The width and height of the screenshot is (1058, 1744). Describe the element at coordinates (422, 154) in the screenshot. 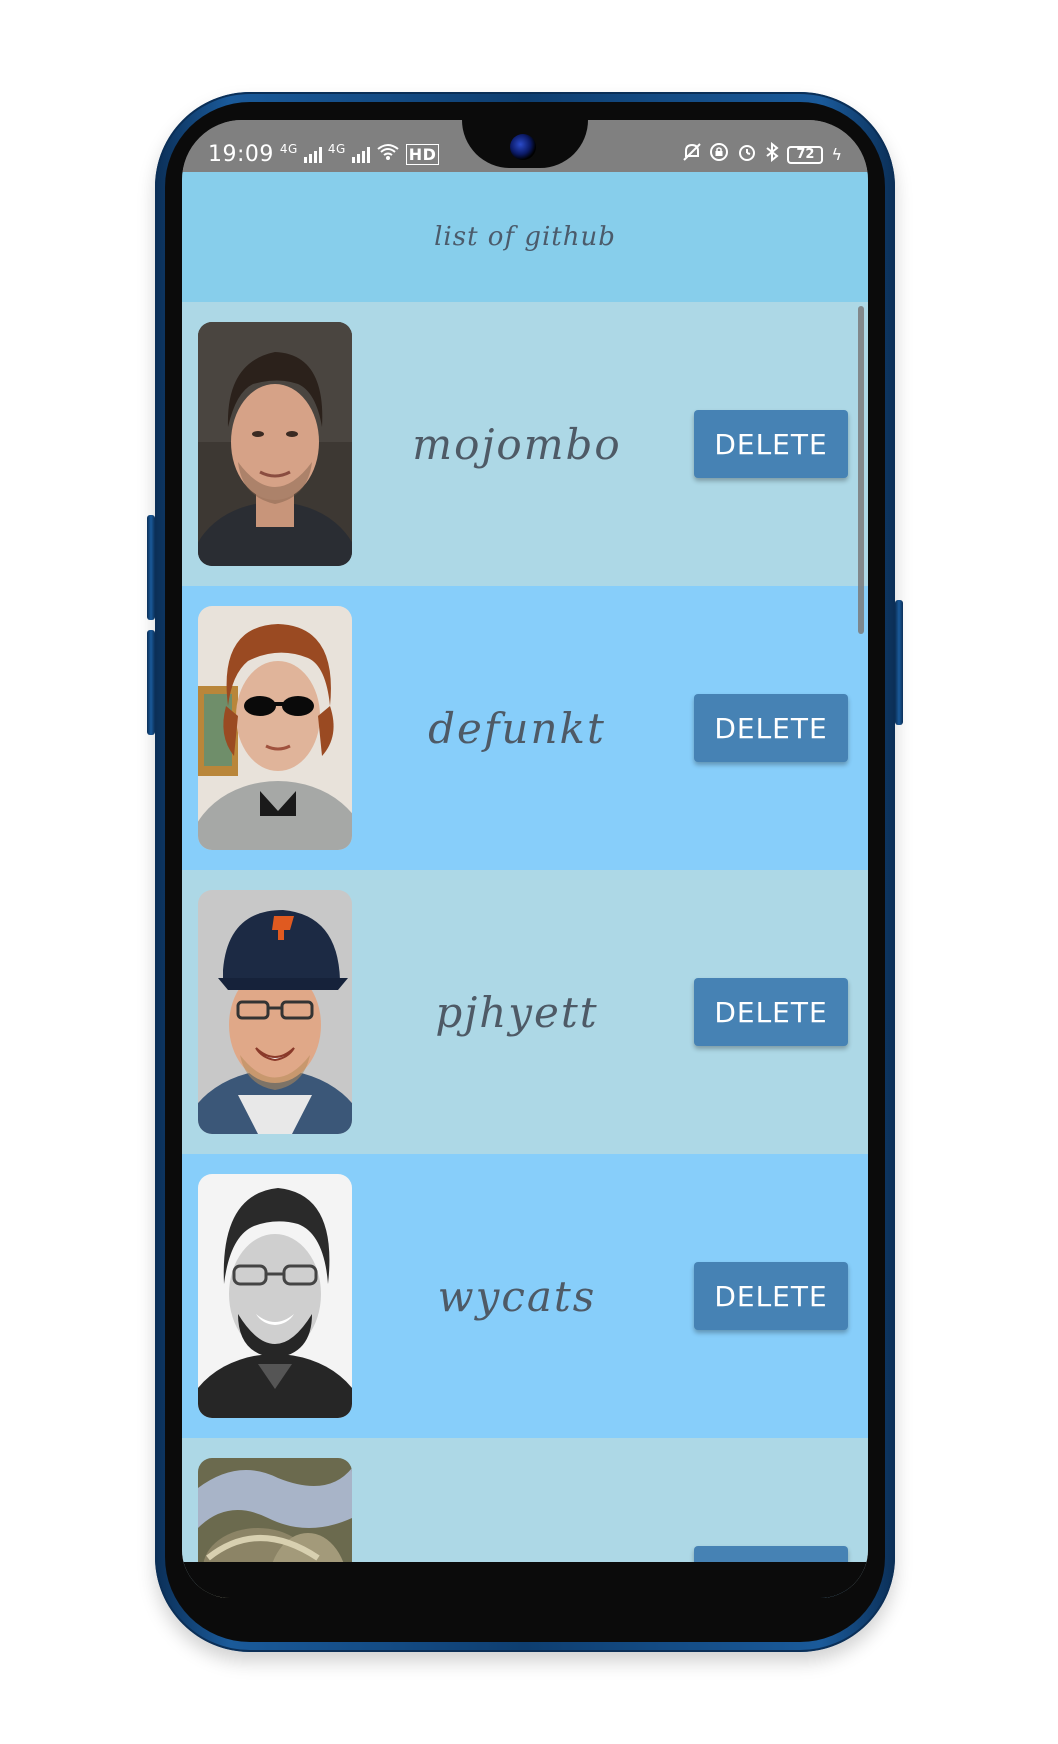

I see `hd-label: HD` at that location.